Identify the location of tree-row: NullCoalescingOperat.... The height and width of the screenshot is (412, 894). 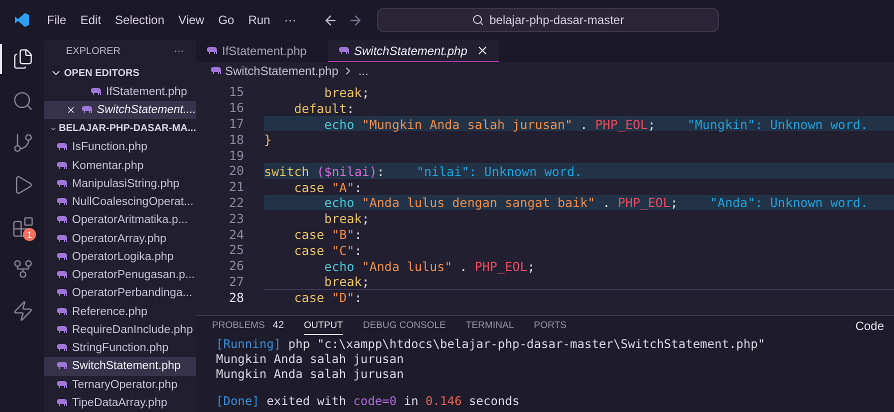
(120, 202).